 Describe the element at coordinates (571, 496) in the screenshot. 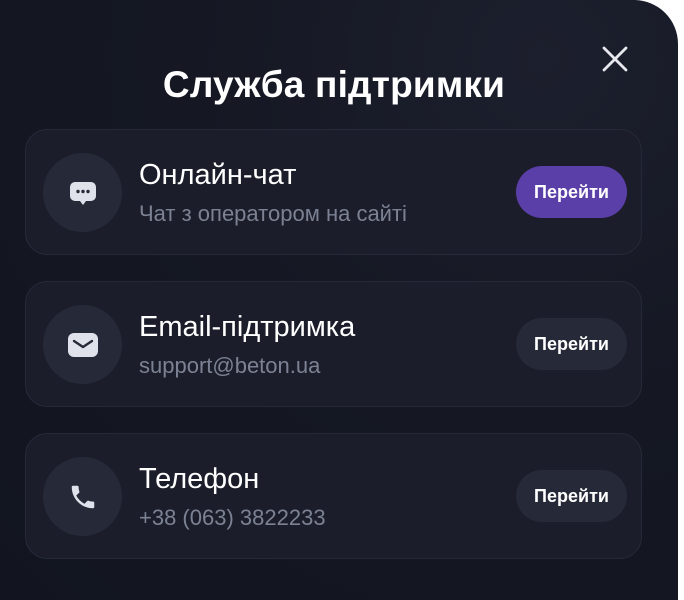

I see `go-phone-button: Перейти` at that location.